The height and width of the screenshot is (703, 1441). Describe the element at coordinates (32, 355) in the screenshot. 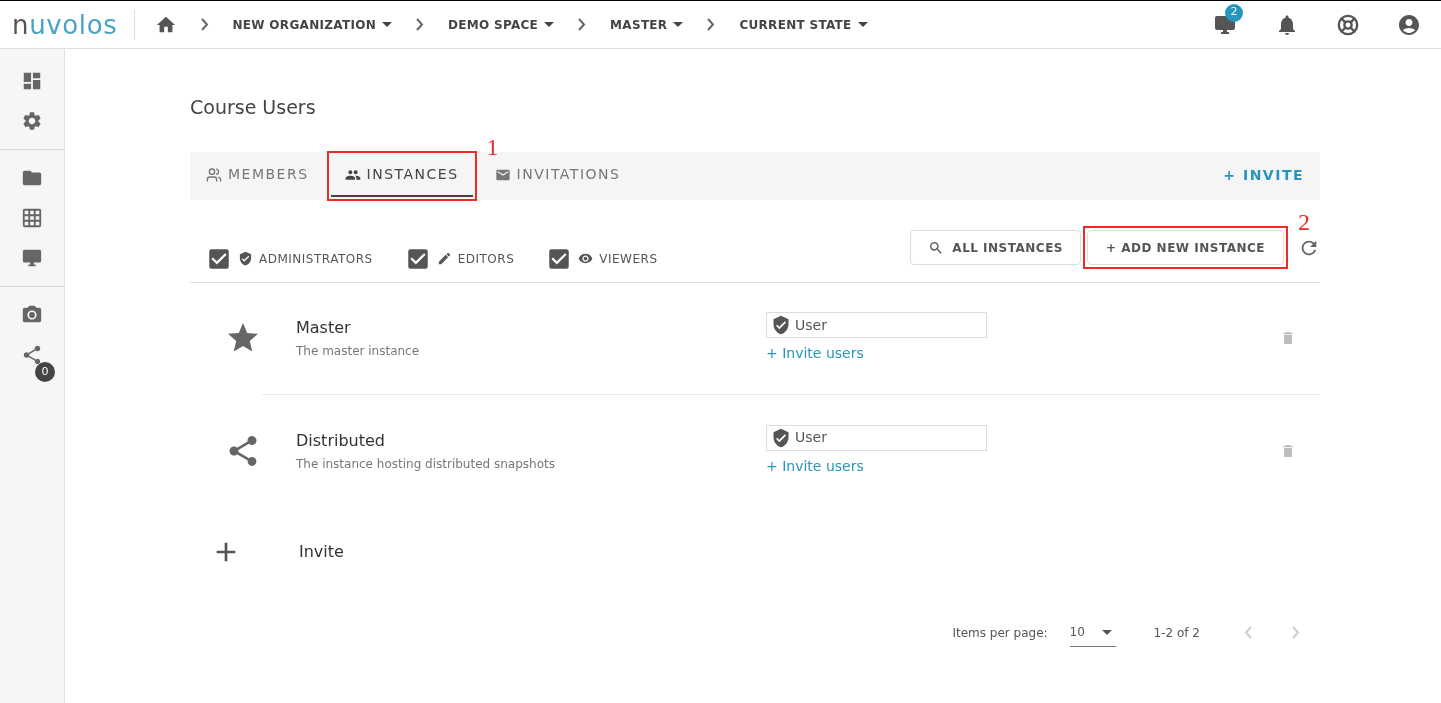

I see `share-icon` at that location.